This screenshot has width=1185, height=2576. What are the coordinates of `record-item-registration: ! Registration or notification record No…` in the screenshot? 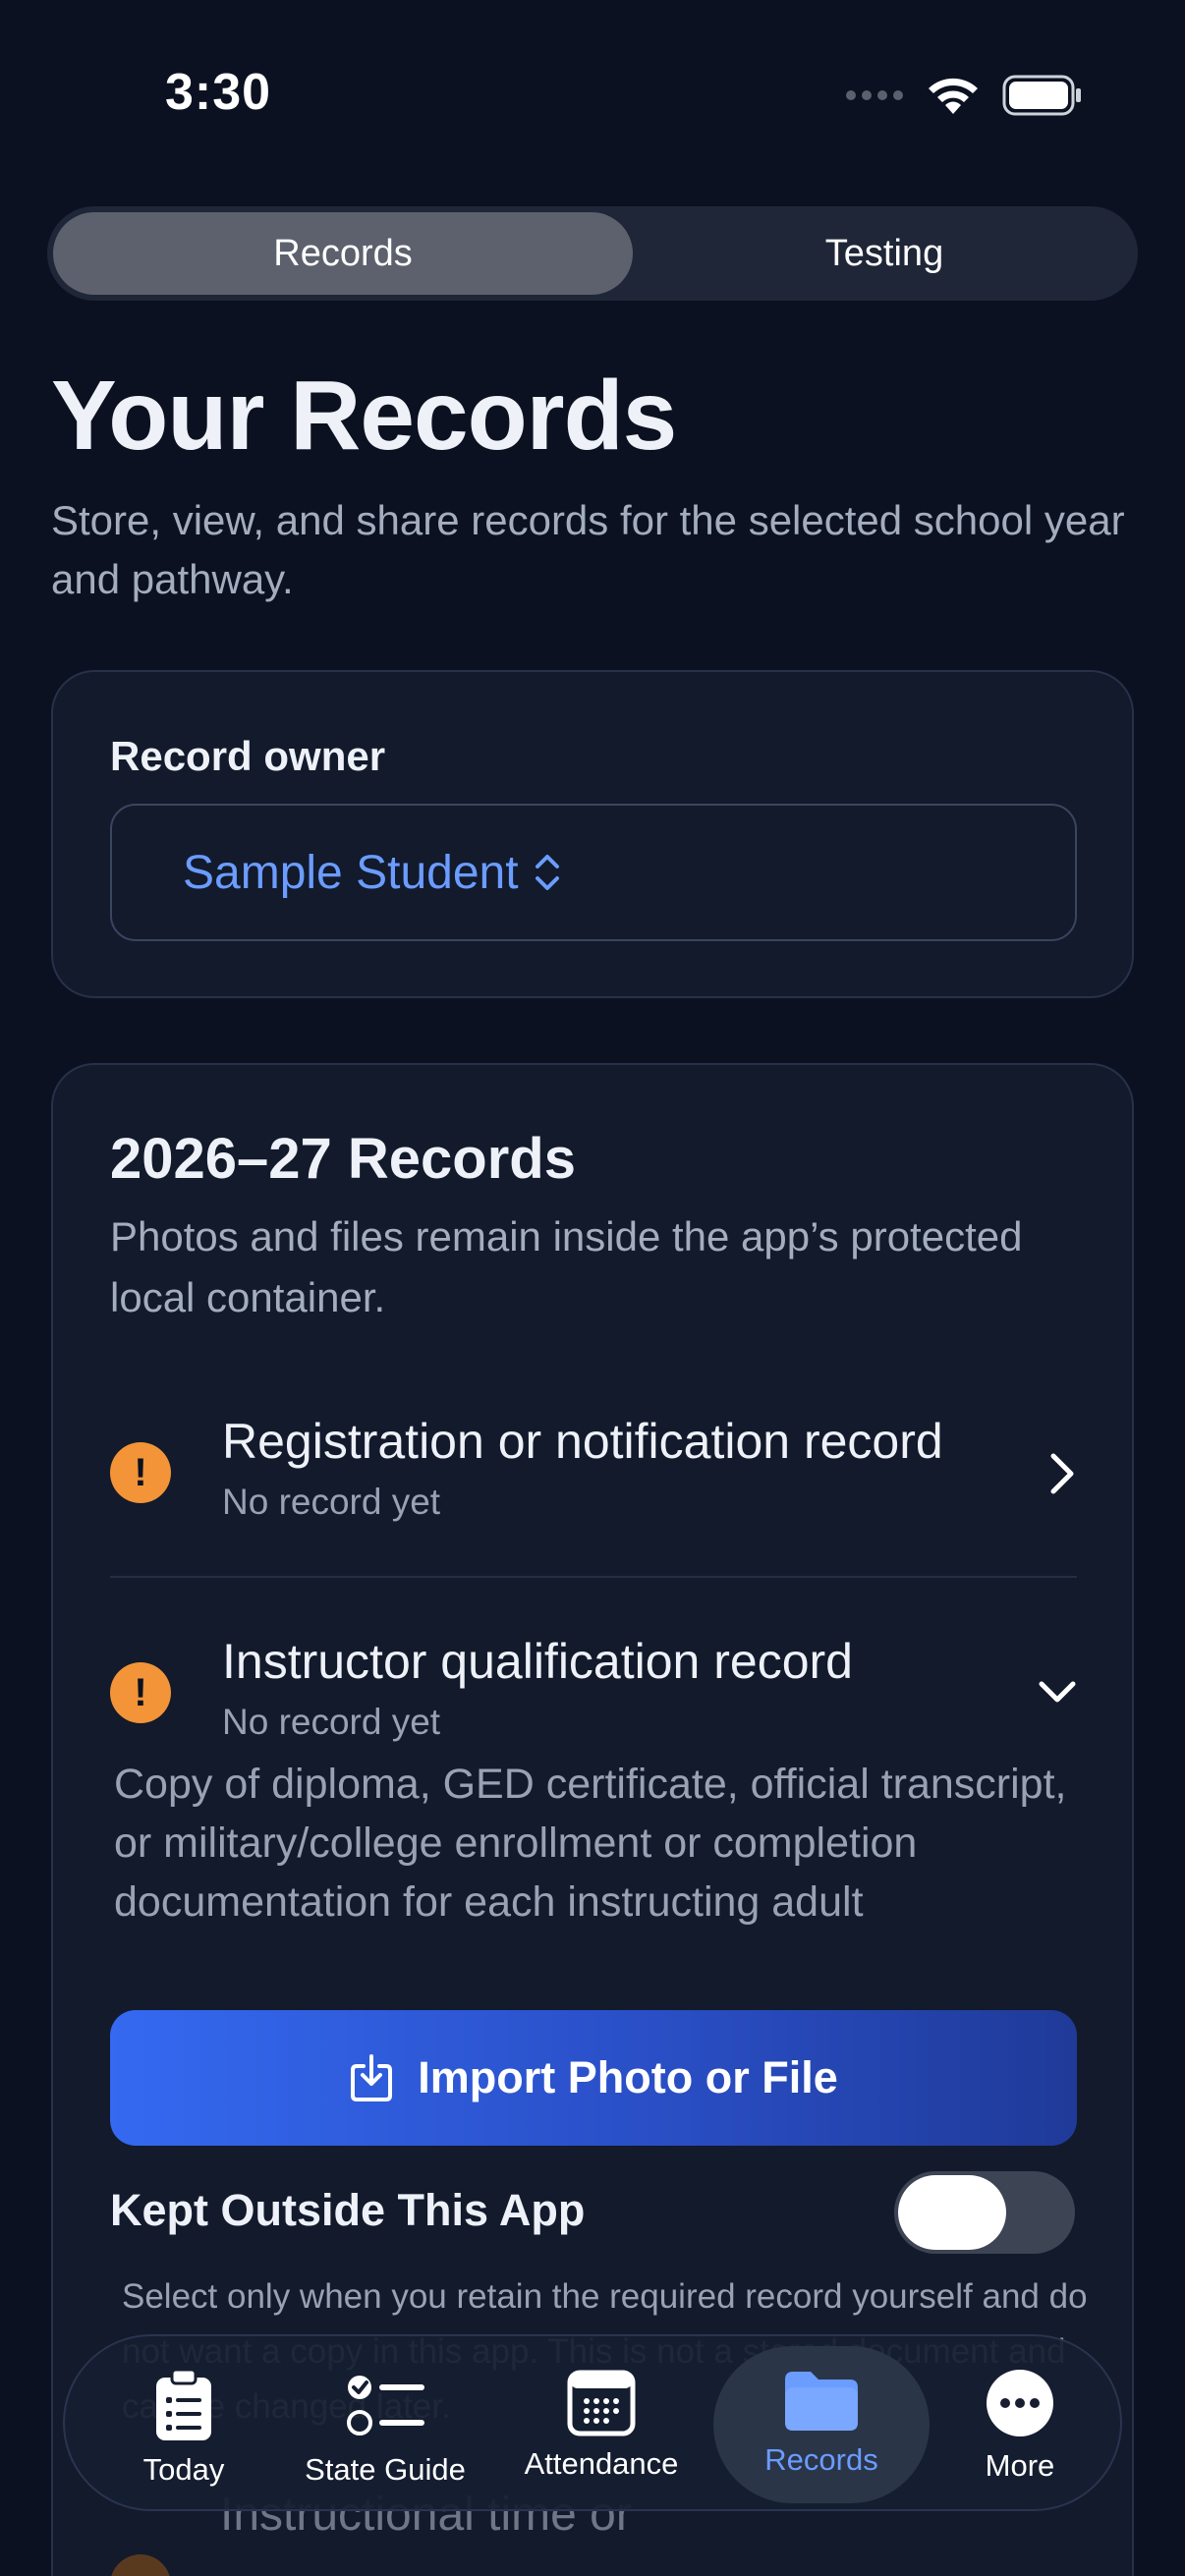 It's located at (594, 1477).